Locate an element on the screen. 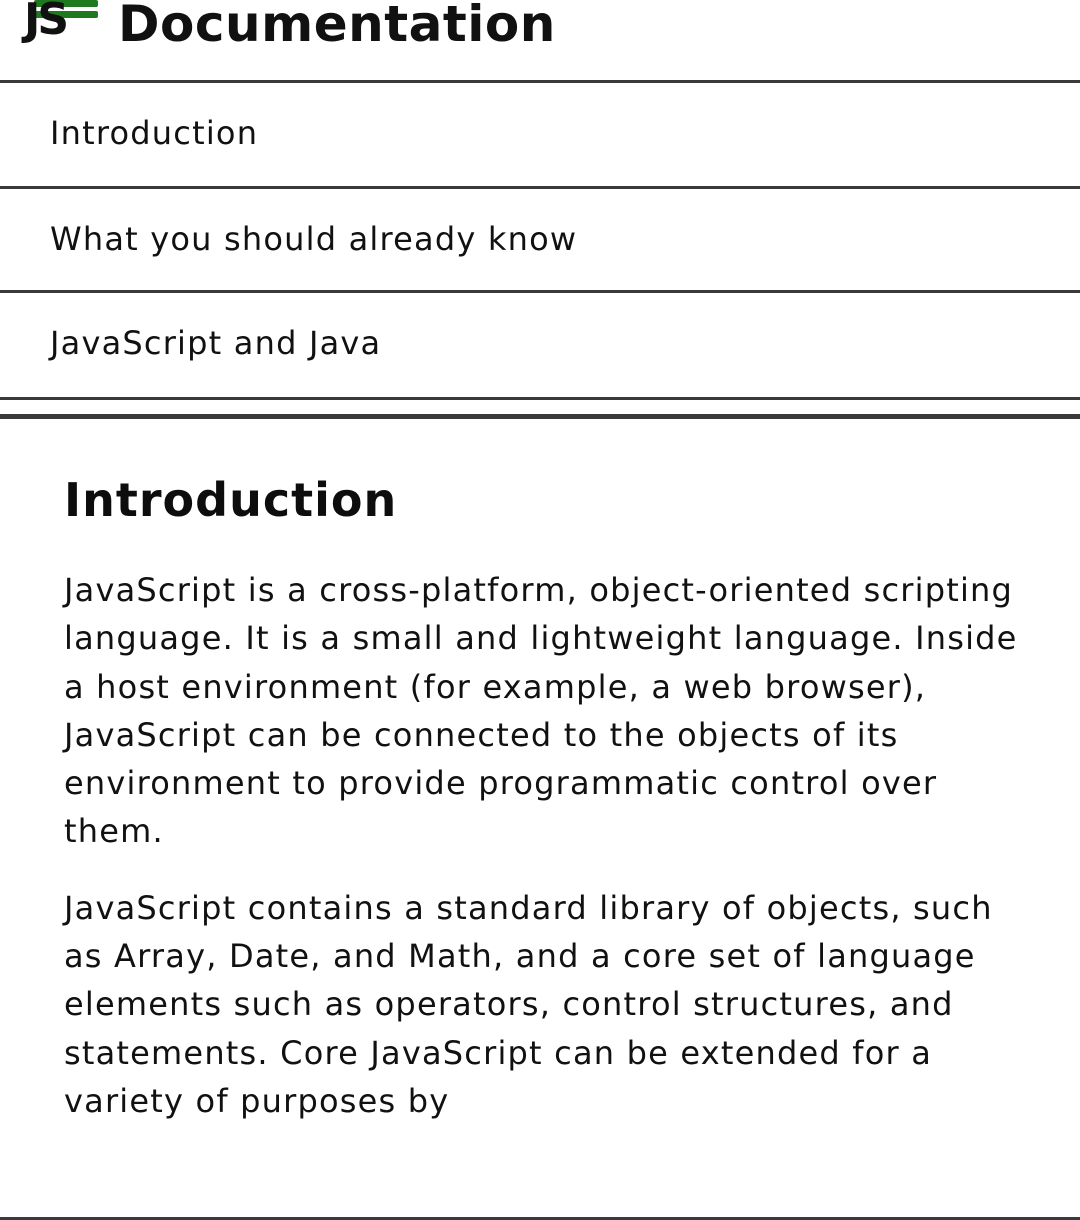 Image resolution: width=1080 pixels, height=1220 pixels. js-logo-icon: JS is located at coordinates (65, 23).